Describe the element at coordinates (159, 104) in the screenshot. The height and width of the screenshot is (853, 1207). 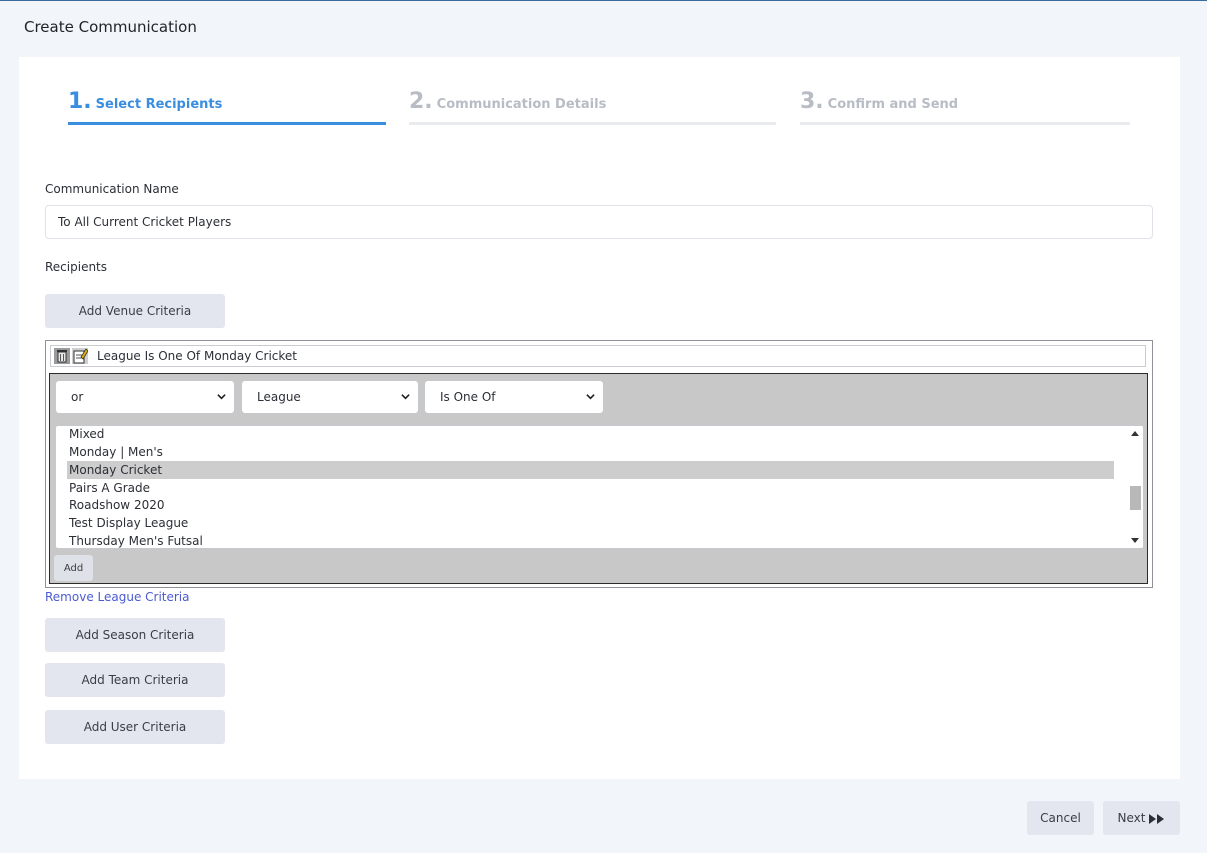
I see `step-label: Select Recipients` at that location.